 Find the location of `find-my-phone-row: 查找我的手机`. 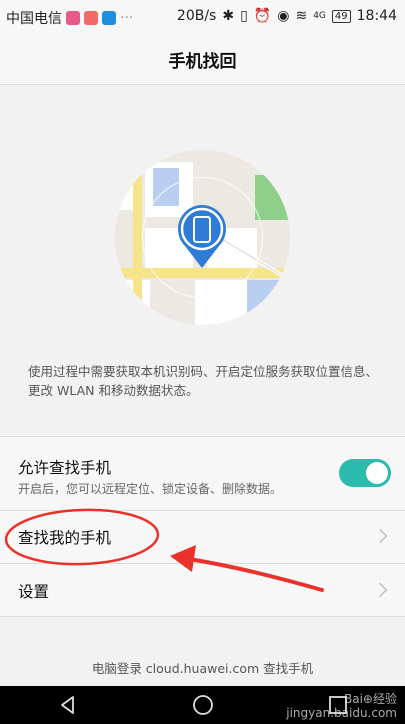

find-my-phone-row: 查找我的手机 is located at coordinates (202, 537).